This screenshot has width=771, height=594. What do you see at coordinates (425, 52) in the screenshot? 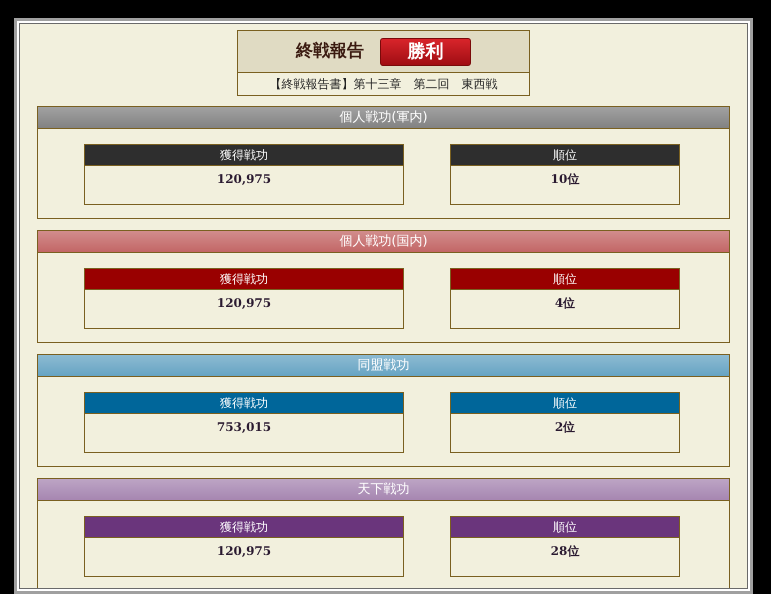
I see `result-badge: 勝利` at bounding box center [425, 52].